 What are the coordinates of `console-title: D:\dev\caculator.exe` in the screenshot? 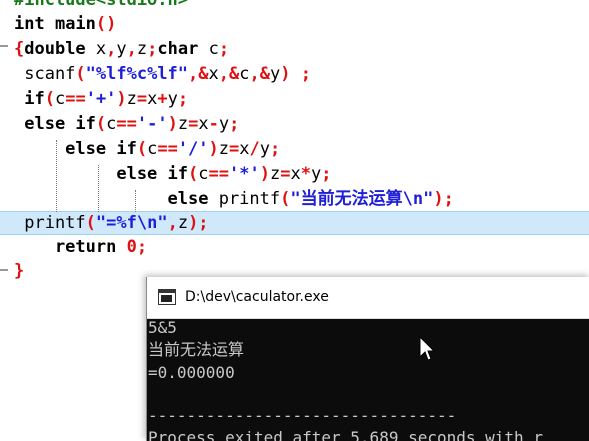 It's located at (257, 297).